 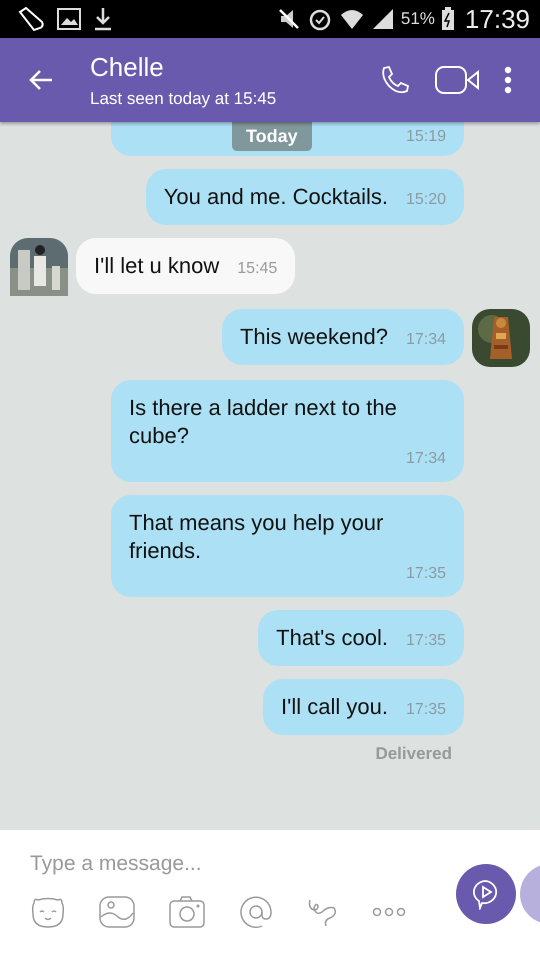 What do you see at coordinates (389, 912) in the screenshot?
I see `more-icon` at bounding box center [389, 912].